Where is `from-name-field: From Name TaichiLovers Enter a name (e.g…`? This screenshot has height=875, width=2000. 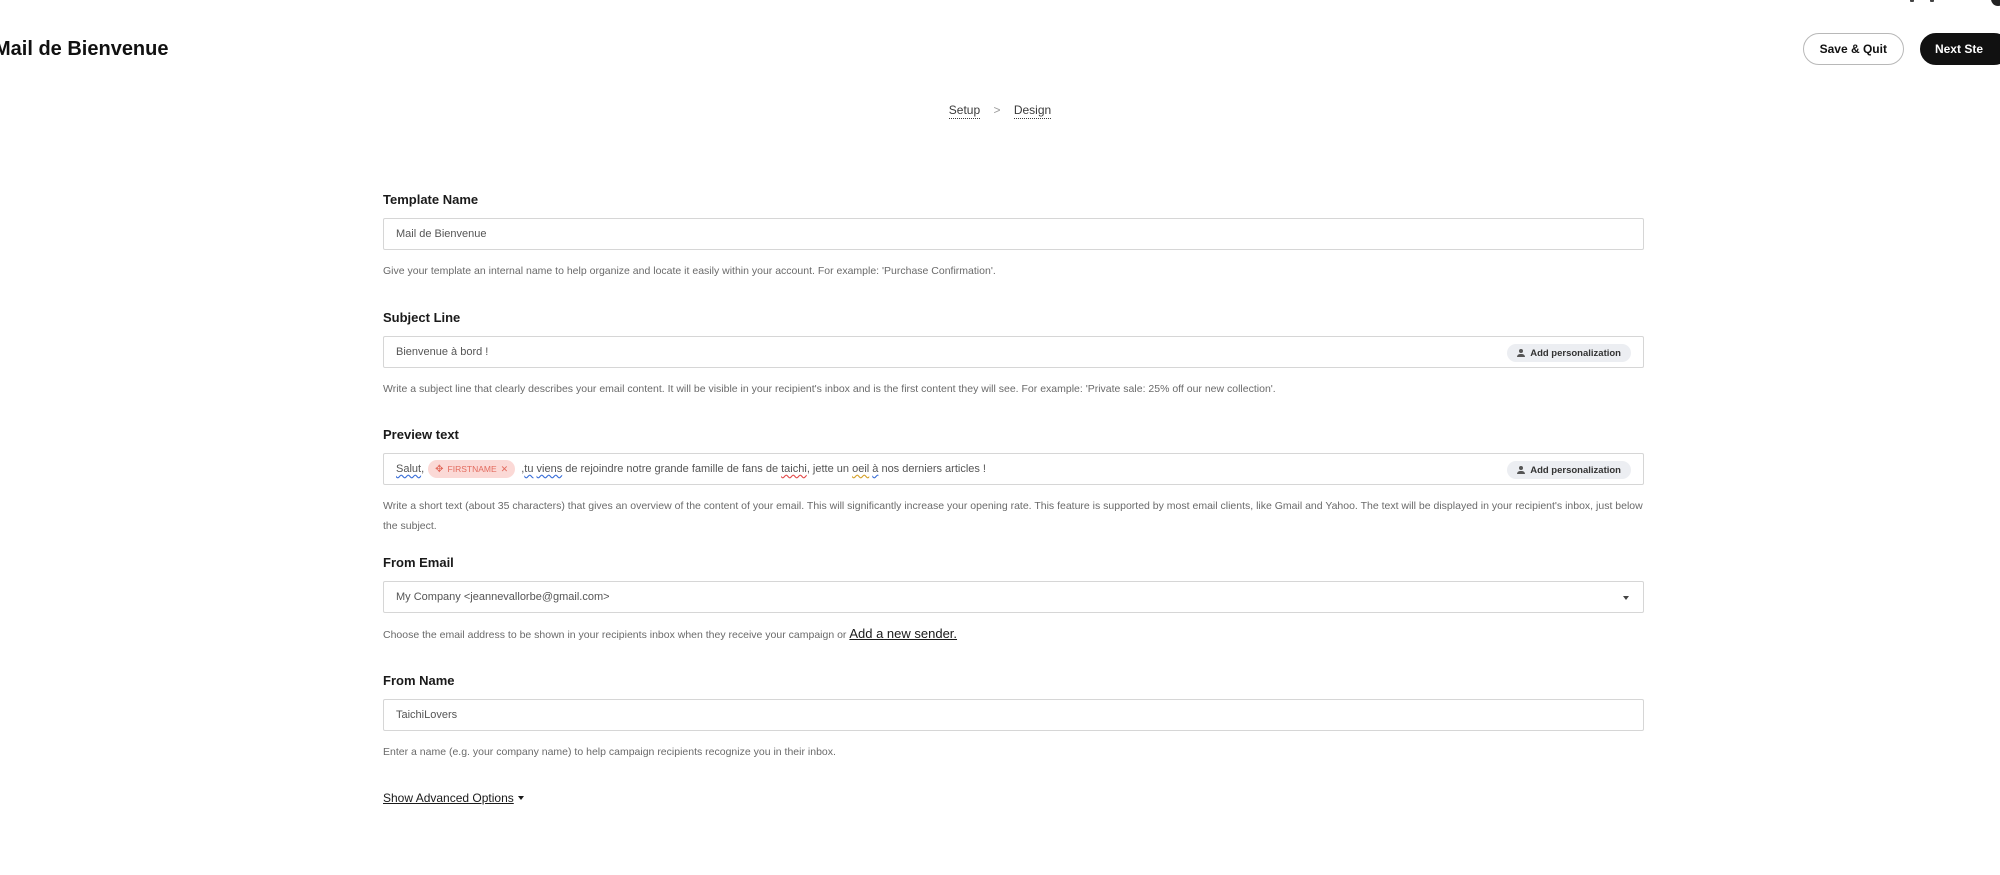 from-name-field: From Name TaichiLovers Enter a name (e.g… is located at coordinates (1014, 717).